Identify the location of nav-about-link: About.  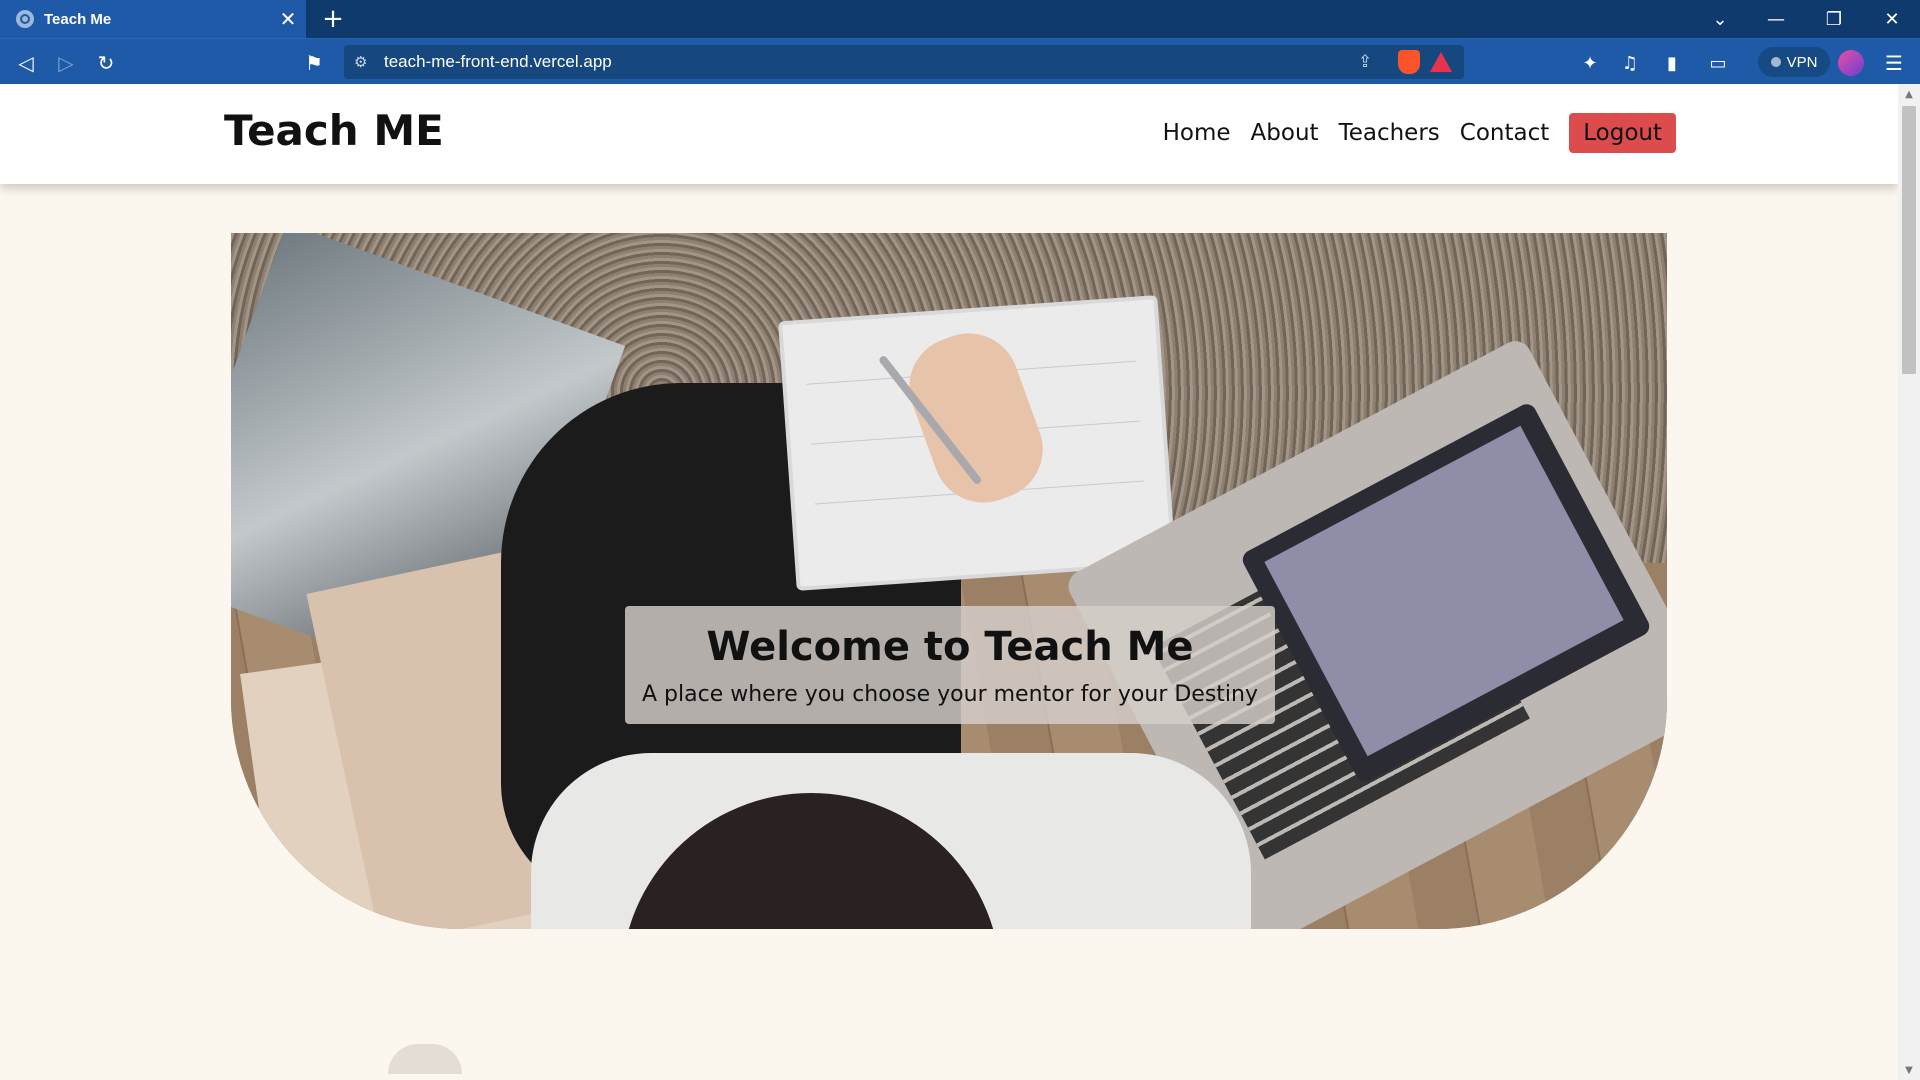
(1285, 133).